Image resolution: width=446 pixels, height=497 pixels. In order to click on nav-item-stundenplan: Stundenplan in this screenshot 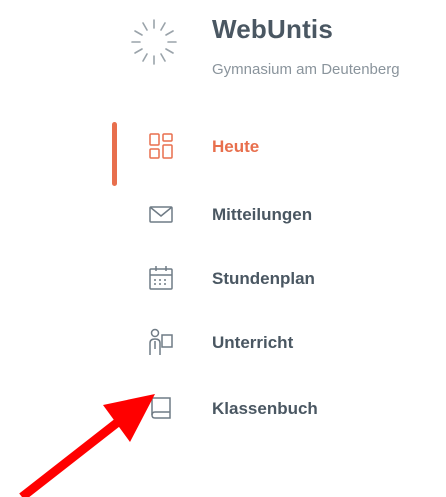, I will do `click(223, 279)`.